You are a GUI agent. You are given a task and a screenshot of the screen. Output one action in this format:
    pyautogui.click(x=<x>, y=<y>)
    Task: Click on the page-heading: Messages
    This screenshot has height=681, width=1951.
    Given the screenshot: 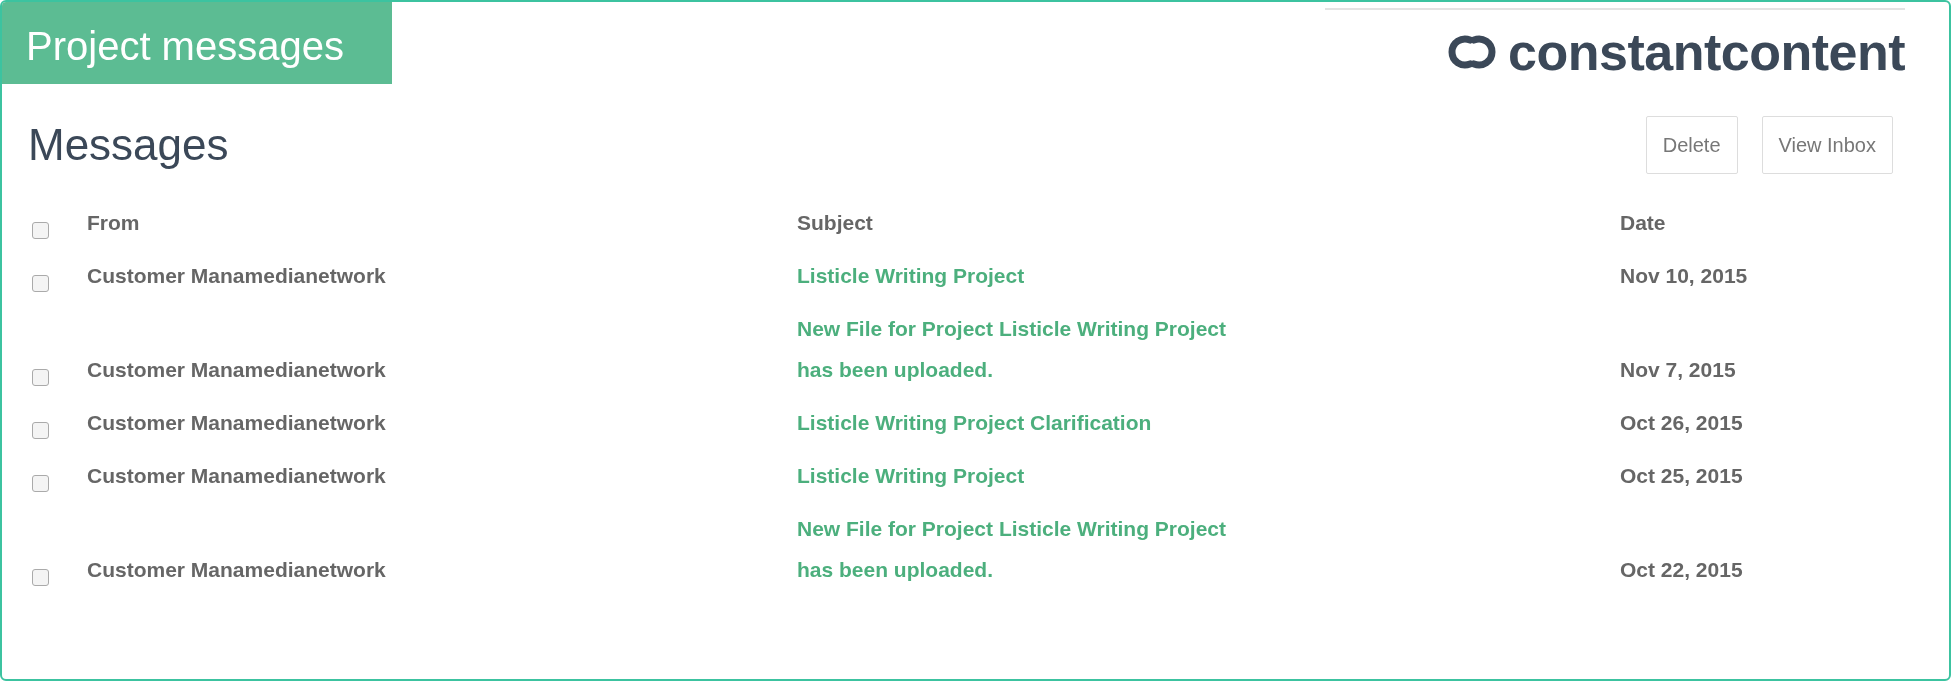 What is the action you would take?
    pyautogui.click(x=128, y=144)
    